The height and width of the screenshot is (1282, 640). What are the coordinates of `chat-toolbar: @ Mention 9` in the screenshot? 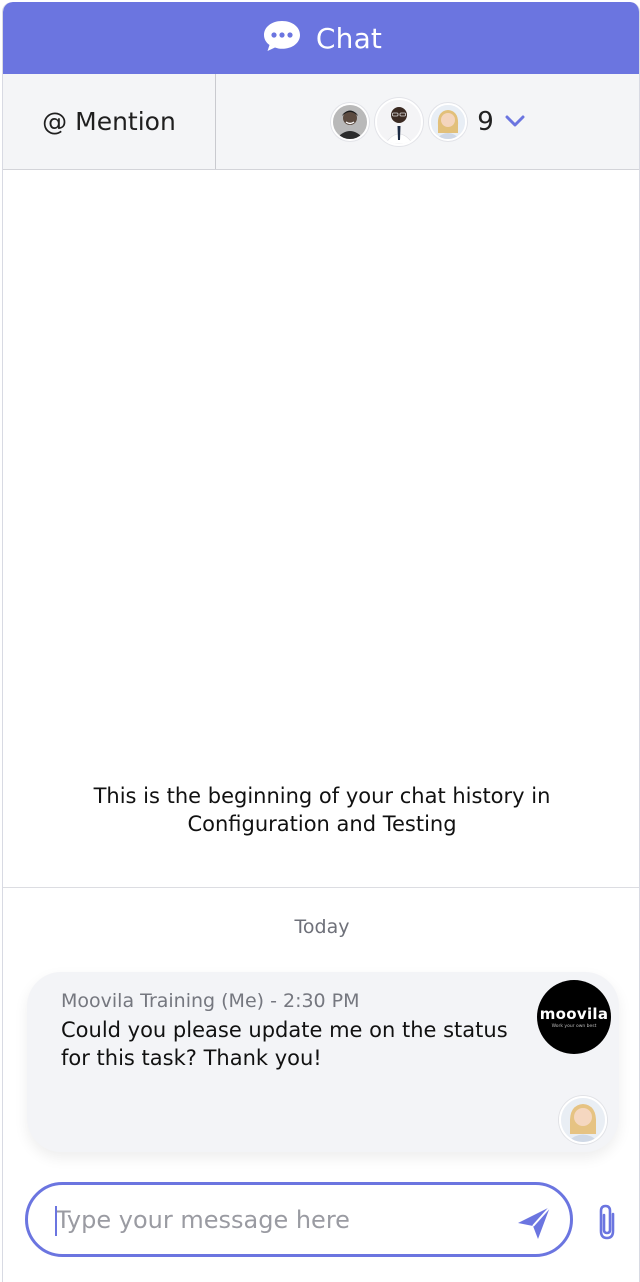 It's located at (321, 122).